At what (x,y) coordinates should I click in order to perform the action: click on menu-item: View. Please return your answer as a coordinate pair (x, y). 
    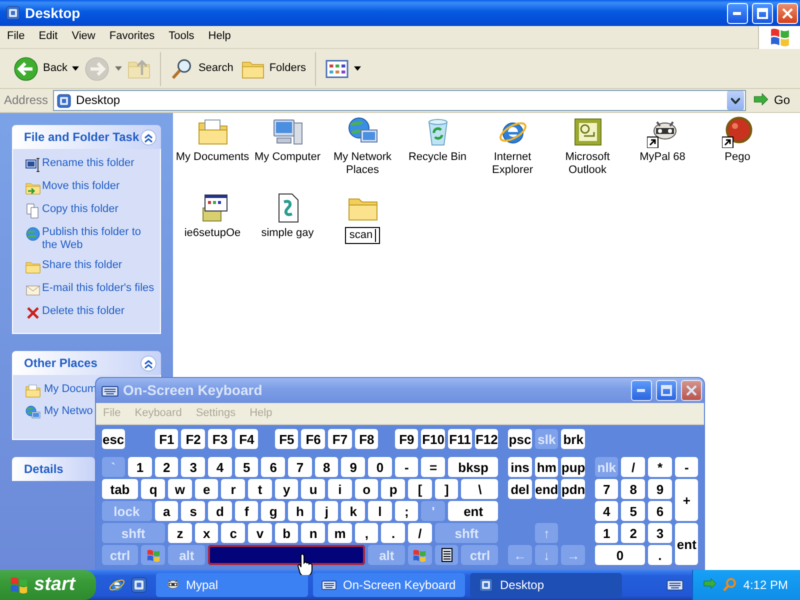
    Looking at the image, I should click on (83, 37).